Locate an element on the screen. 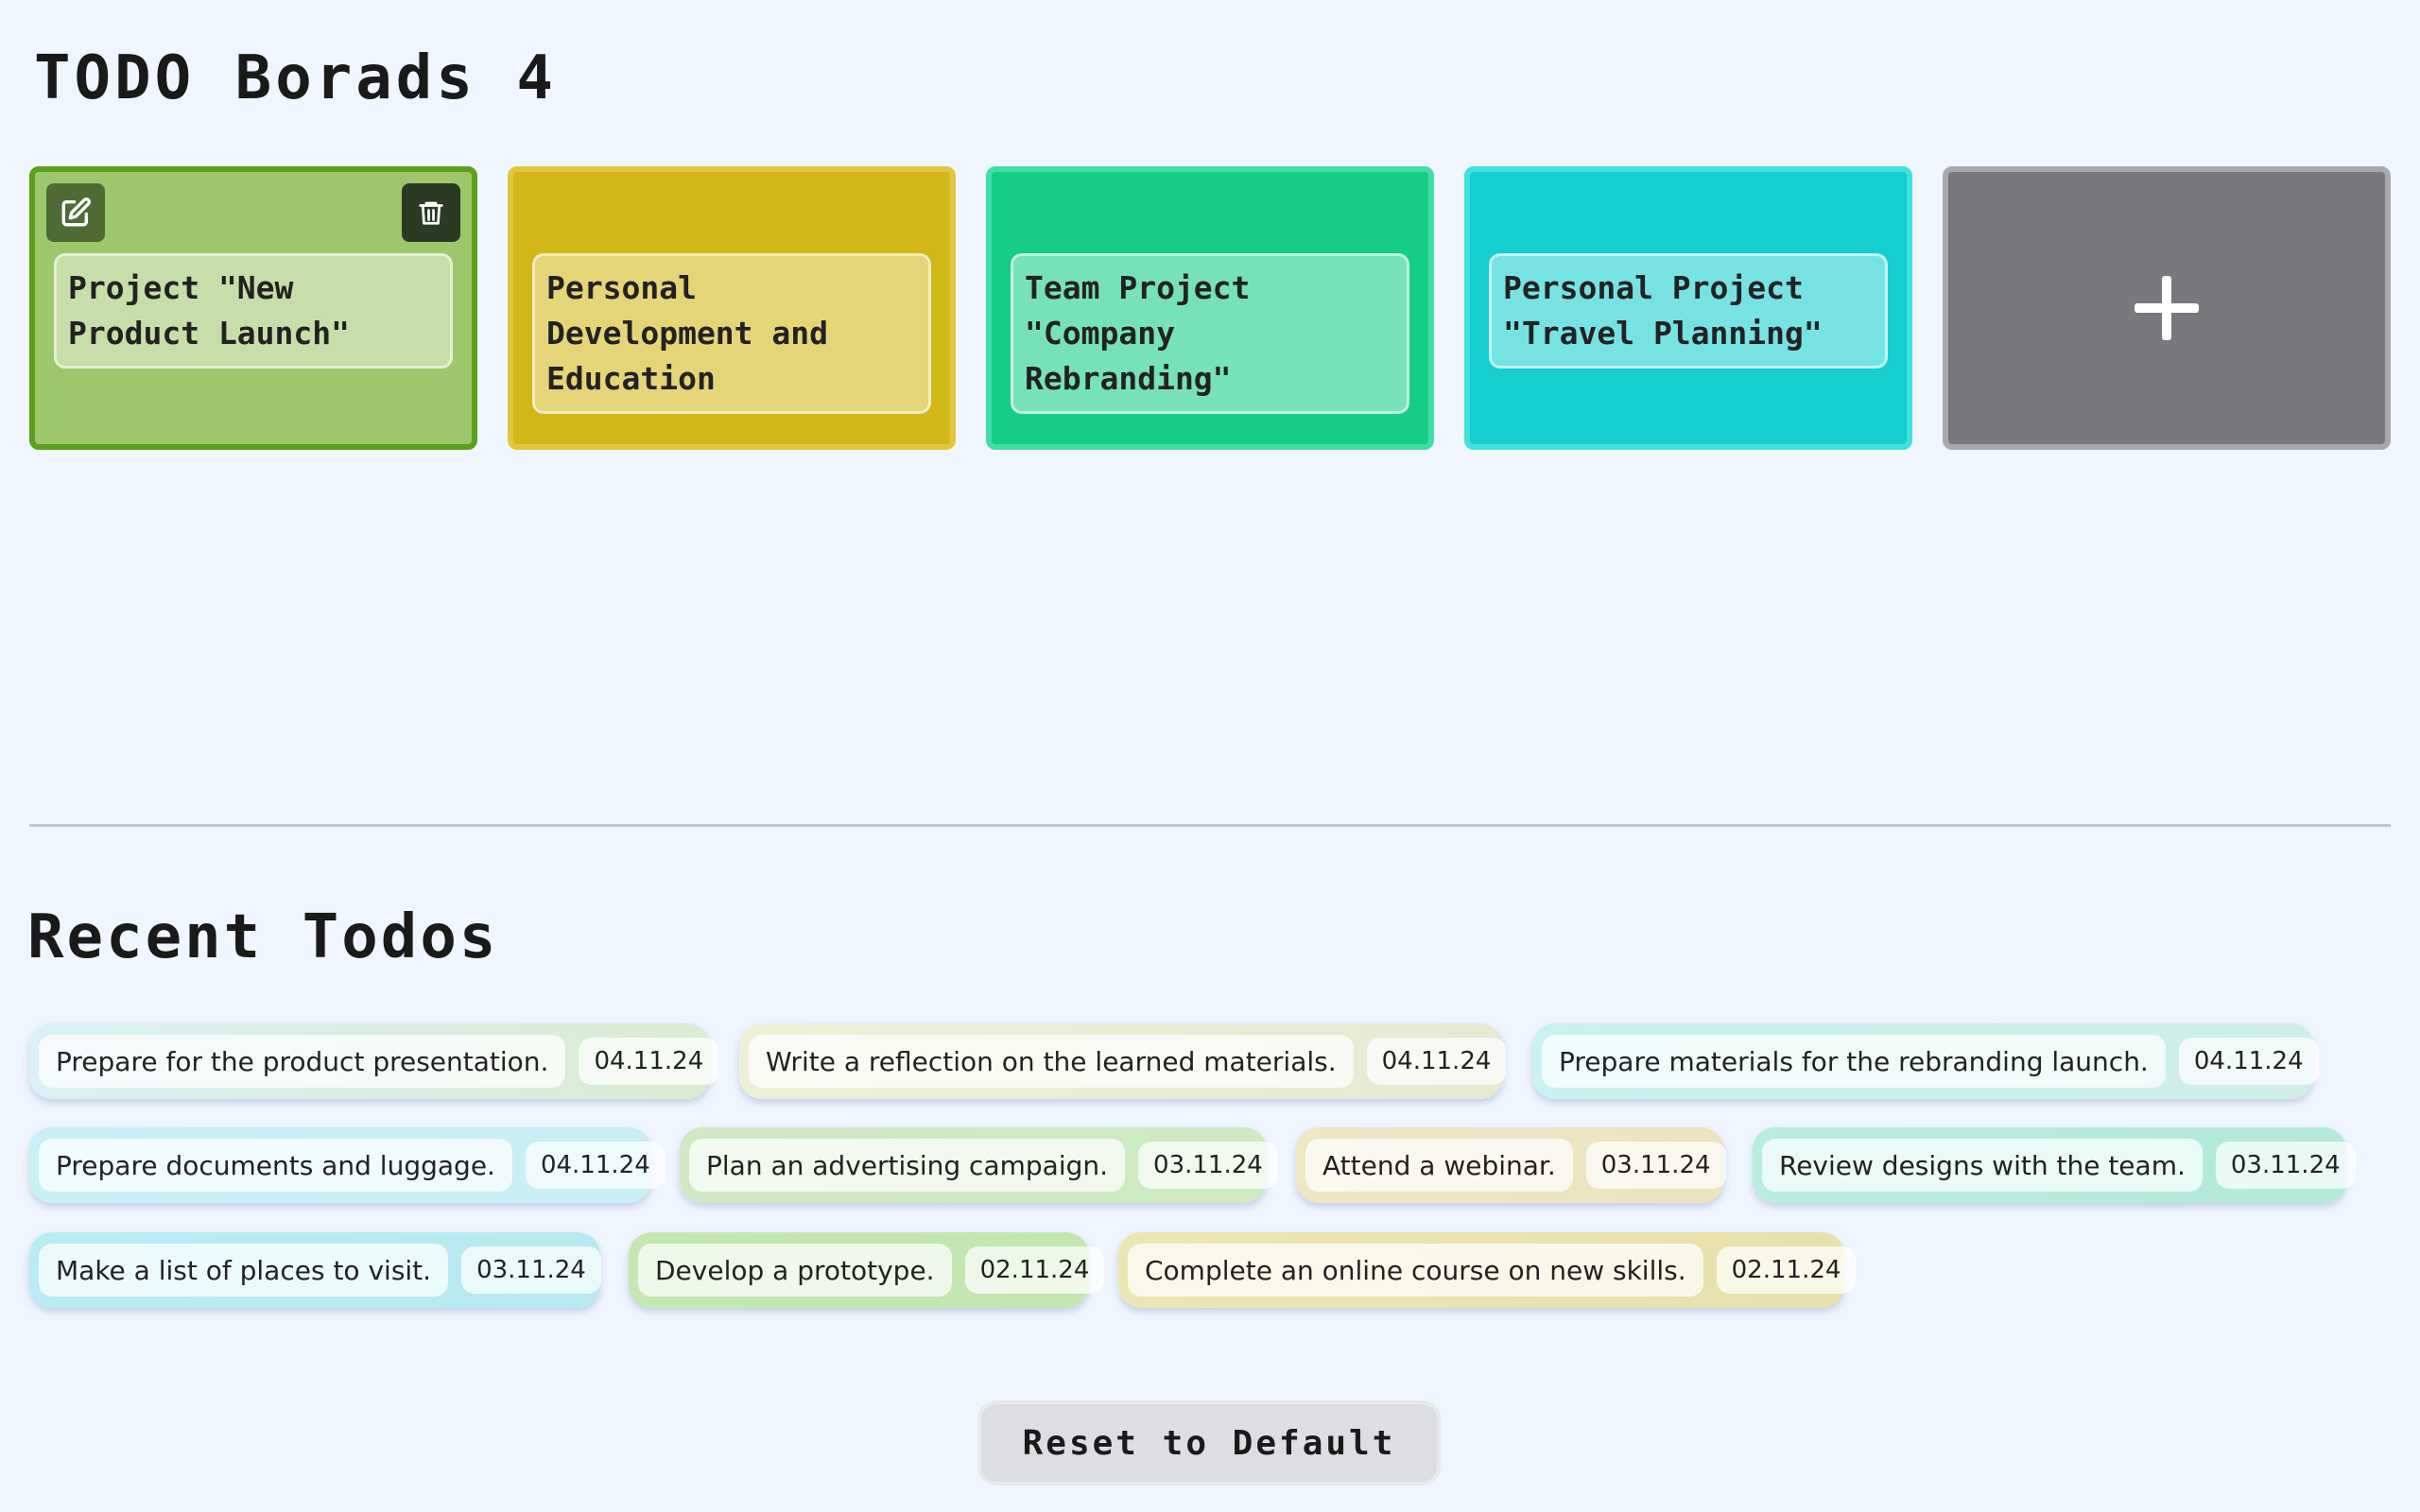 Image resolution: width=2420 pixels, height=1512 pixels. todo-text: Complete an online course on new skills. is located at coordinates (1416, 1270).